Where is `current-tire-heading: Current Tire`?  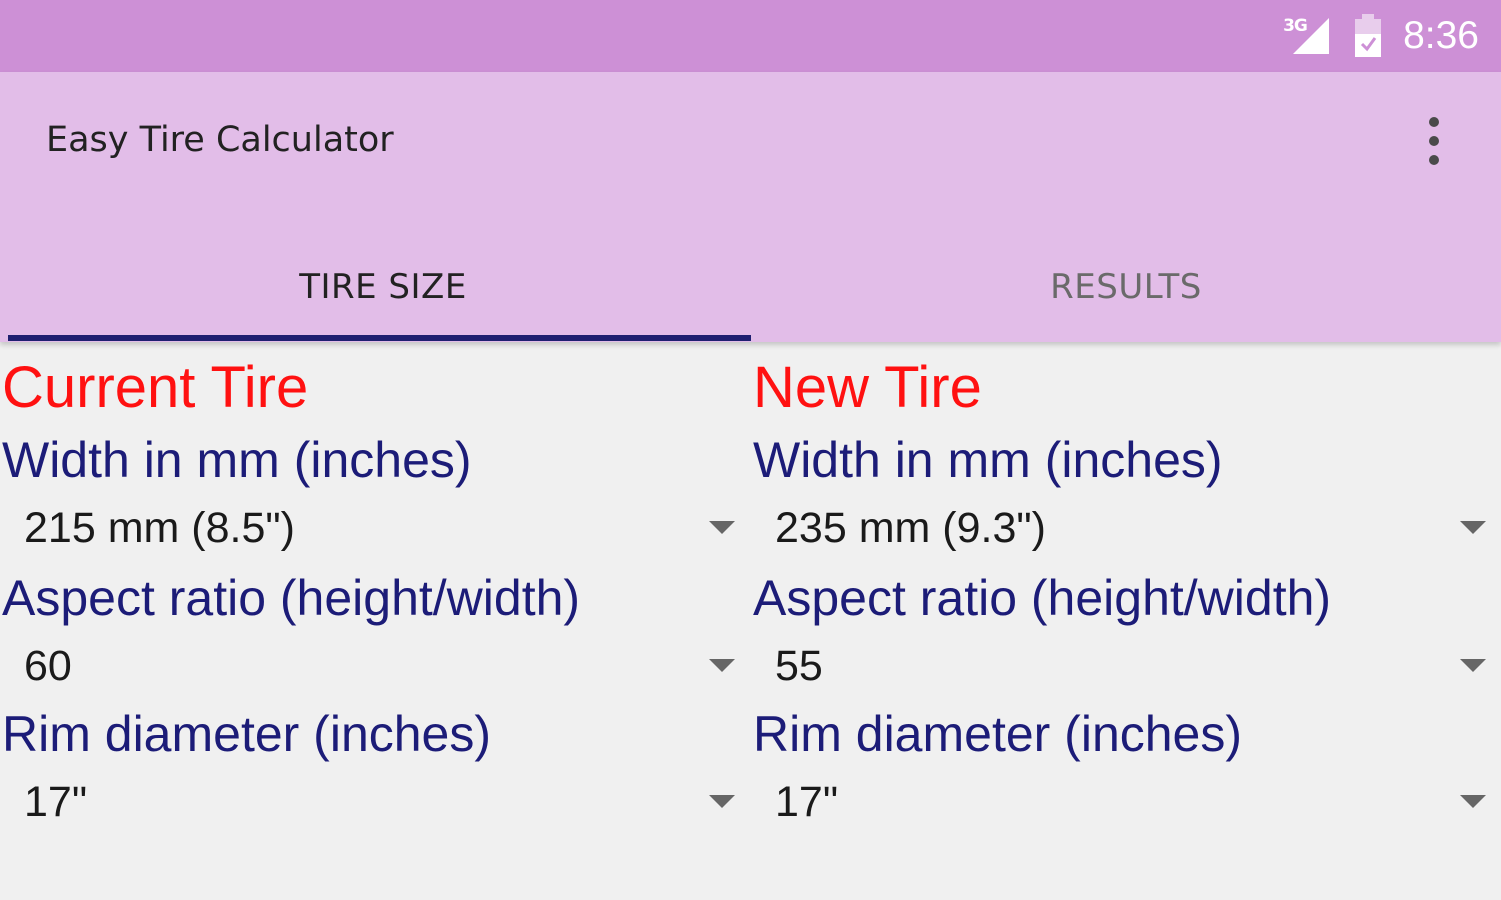 current-tire-heading: Current Tire is located at coordinates (155, 387).